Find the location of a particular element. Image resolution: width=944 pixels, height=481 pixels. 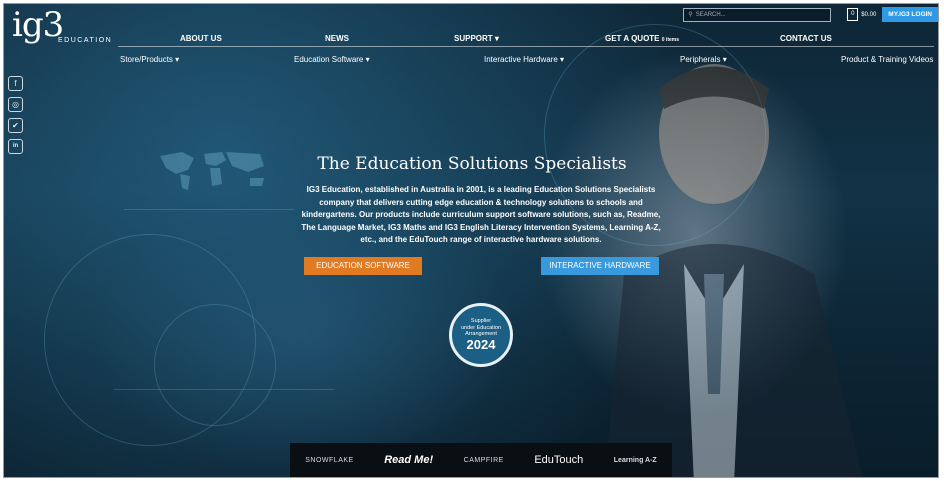

partner-learning-az-logo: Learning A-Z is located at coordinates (635, 460).